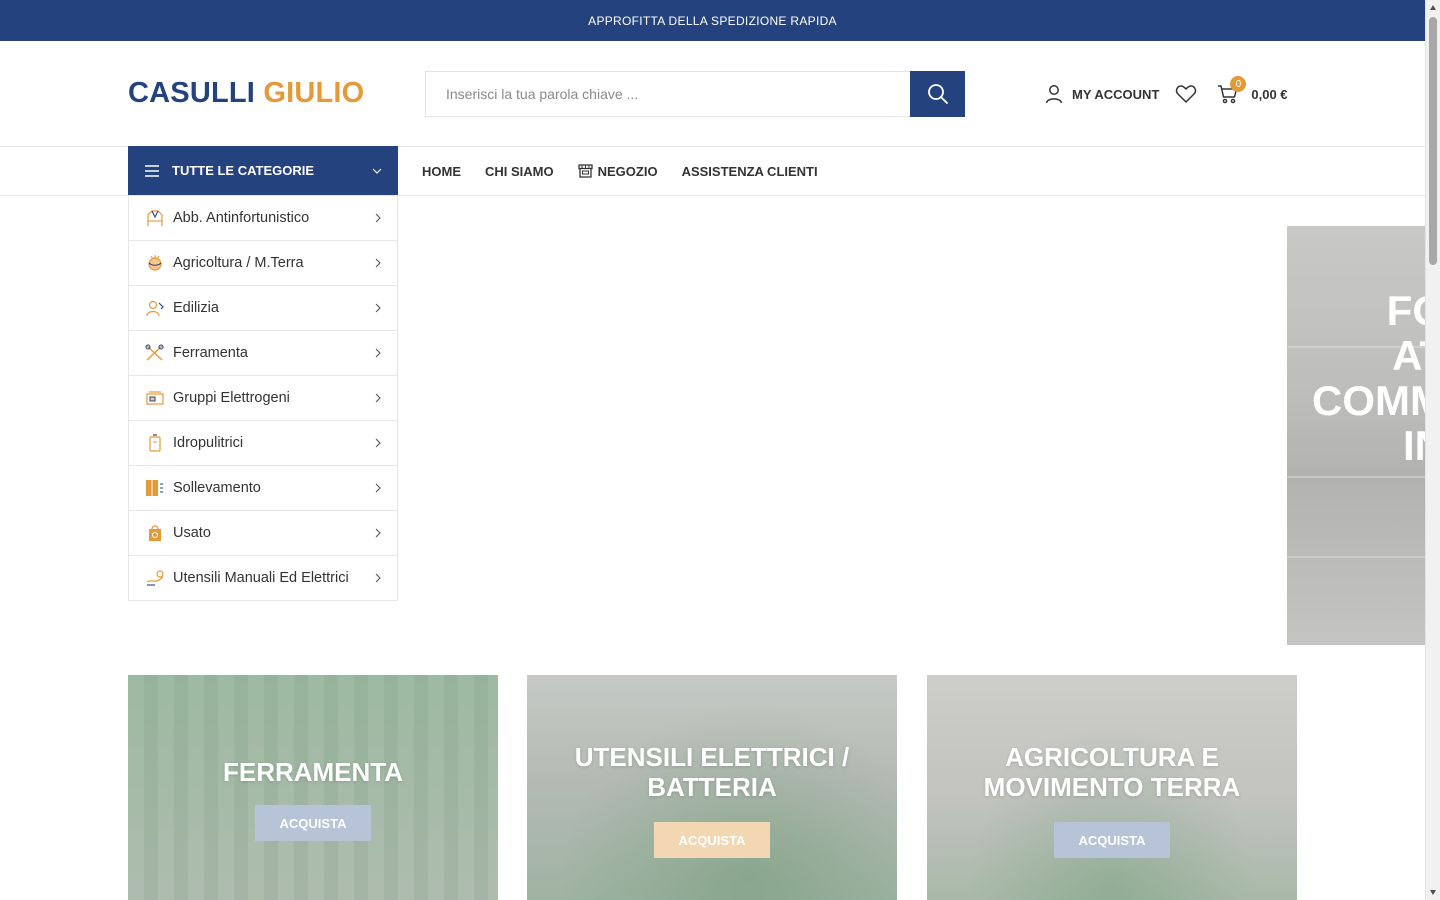  What do you see at coordinates (377, 171) in the screenshot?
I see `chevron-down-icon` at bounding box center [377, 171].